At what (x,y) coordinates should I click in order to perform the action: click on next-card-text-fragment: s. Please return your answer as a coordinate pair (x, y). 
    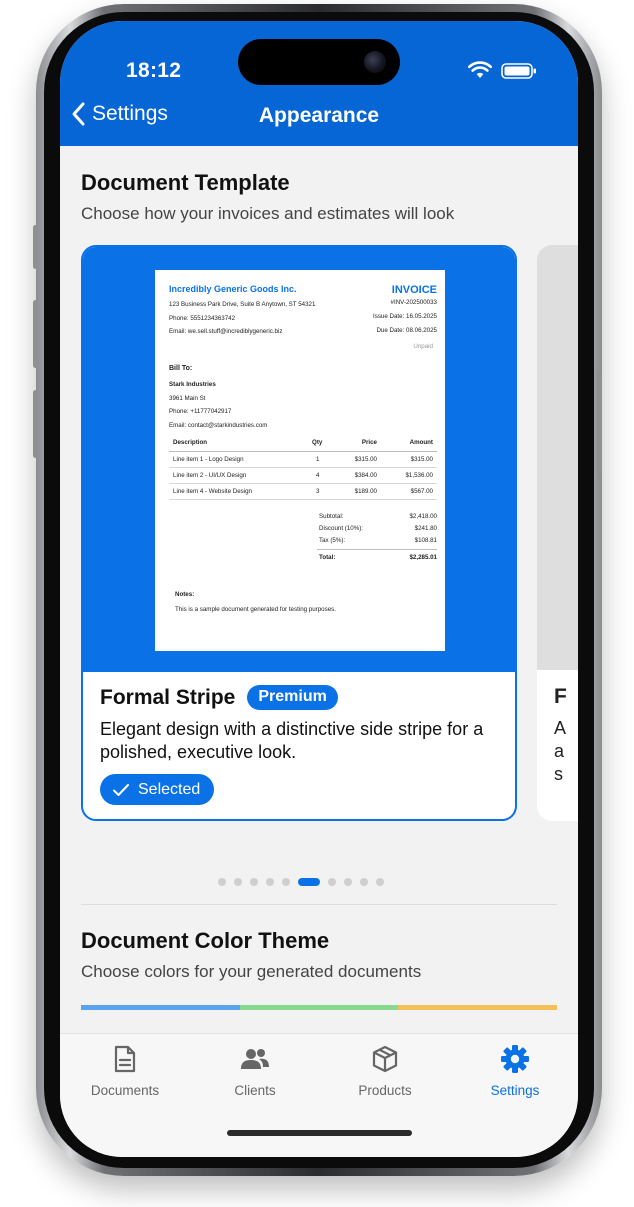
    Looking at the image, I should click on (558, 774).